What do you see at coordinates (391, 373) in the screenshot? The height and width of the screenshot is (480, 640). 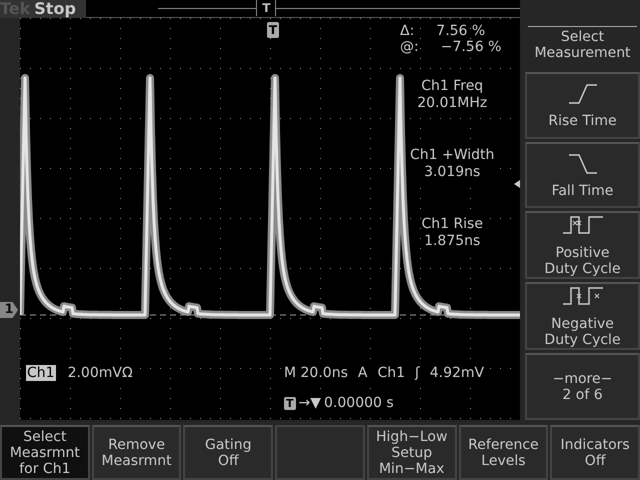 I see `trigger-source: Ch1` at bounding box center [391, 373].